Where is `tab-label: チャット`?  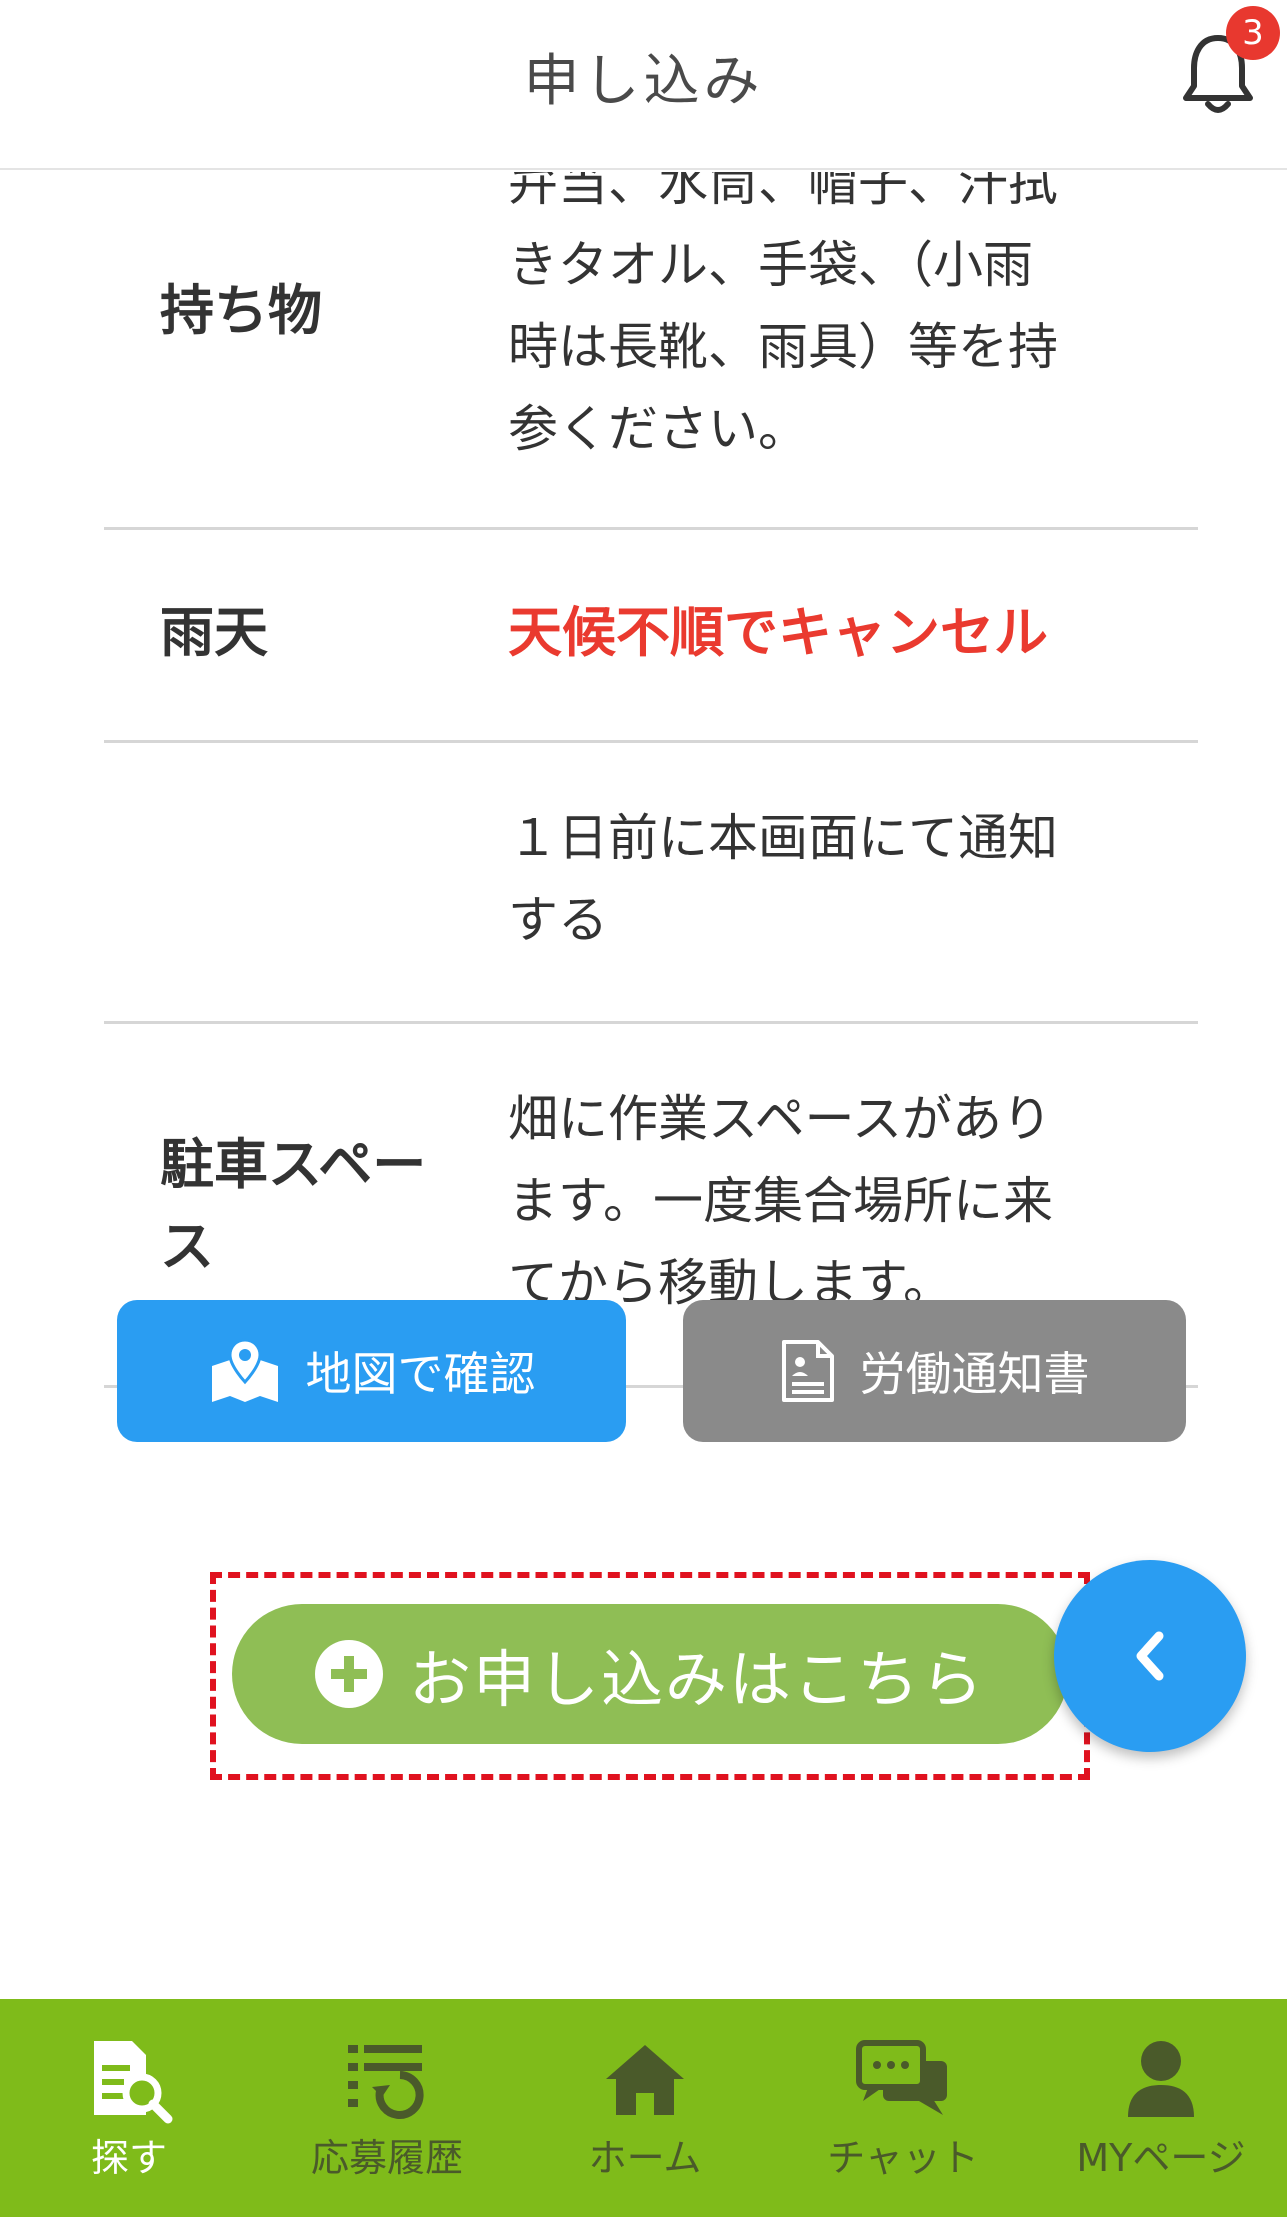 tab-label: チャット is located at coordinates (903, 2158).